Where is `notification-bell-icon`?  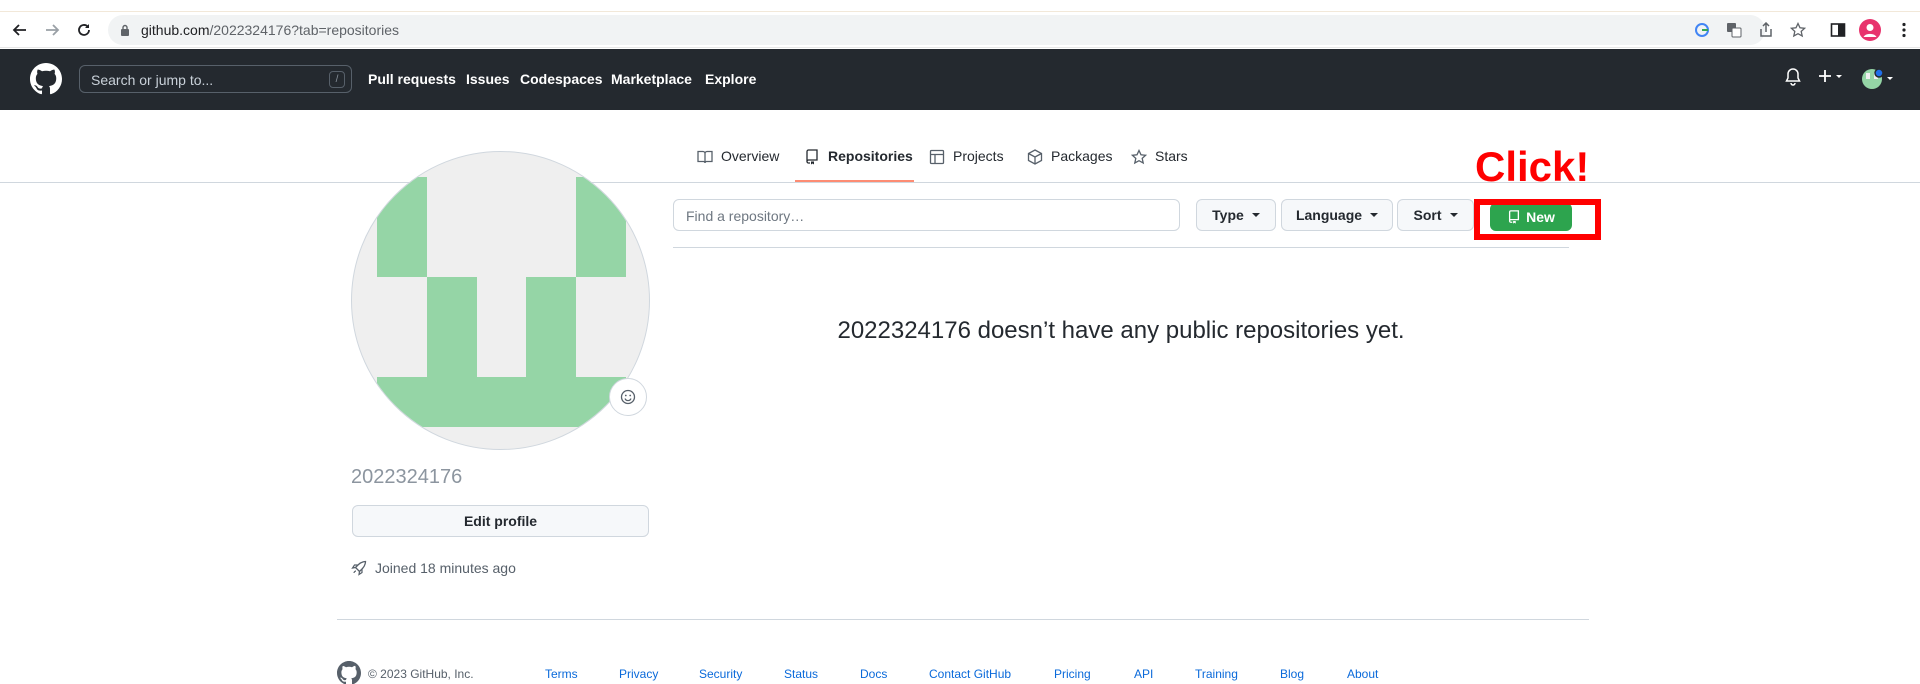 notification-bell-icon is located at coordinates (1793, 77).